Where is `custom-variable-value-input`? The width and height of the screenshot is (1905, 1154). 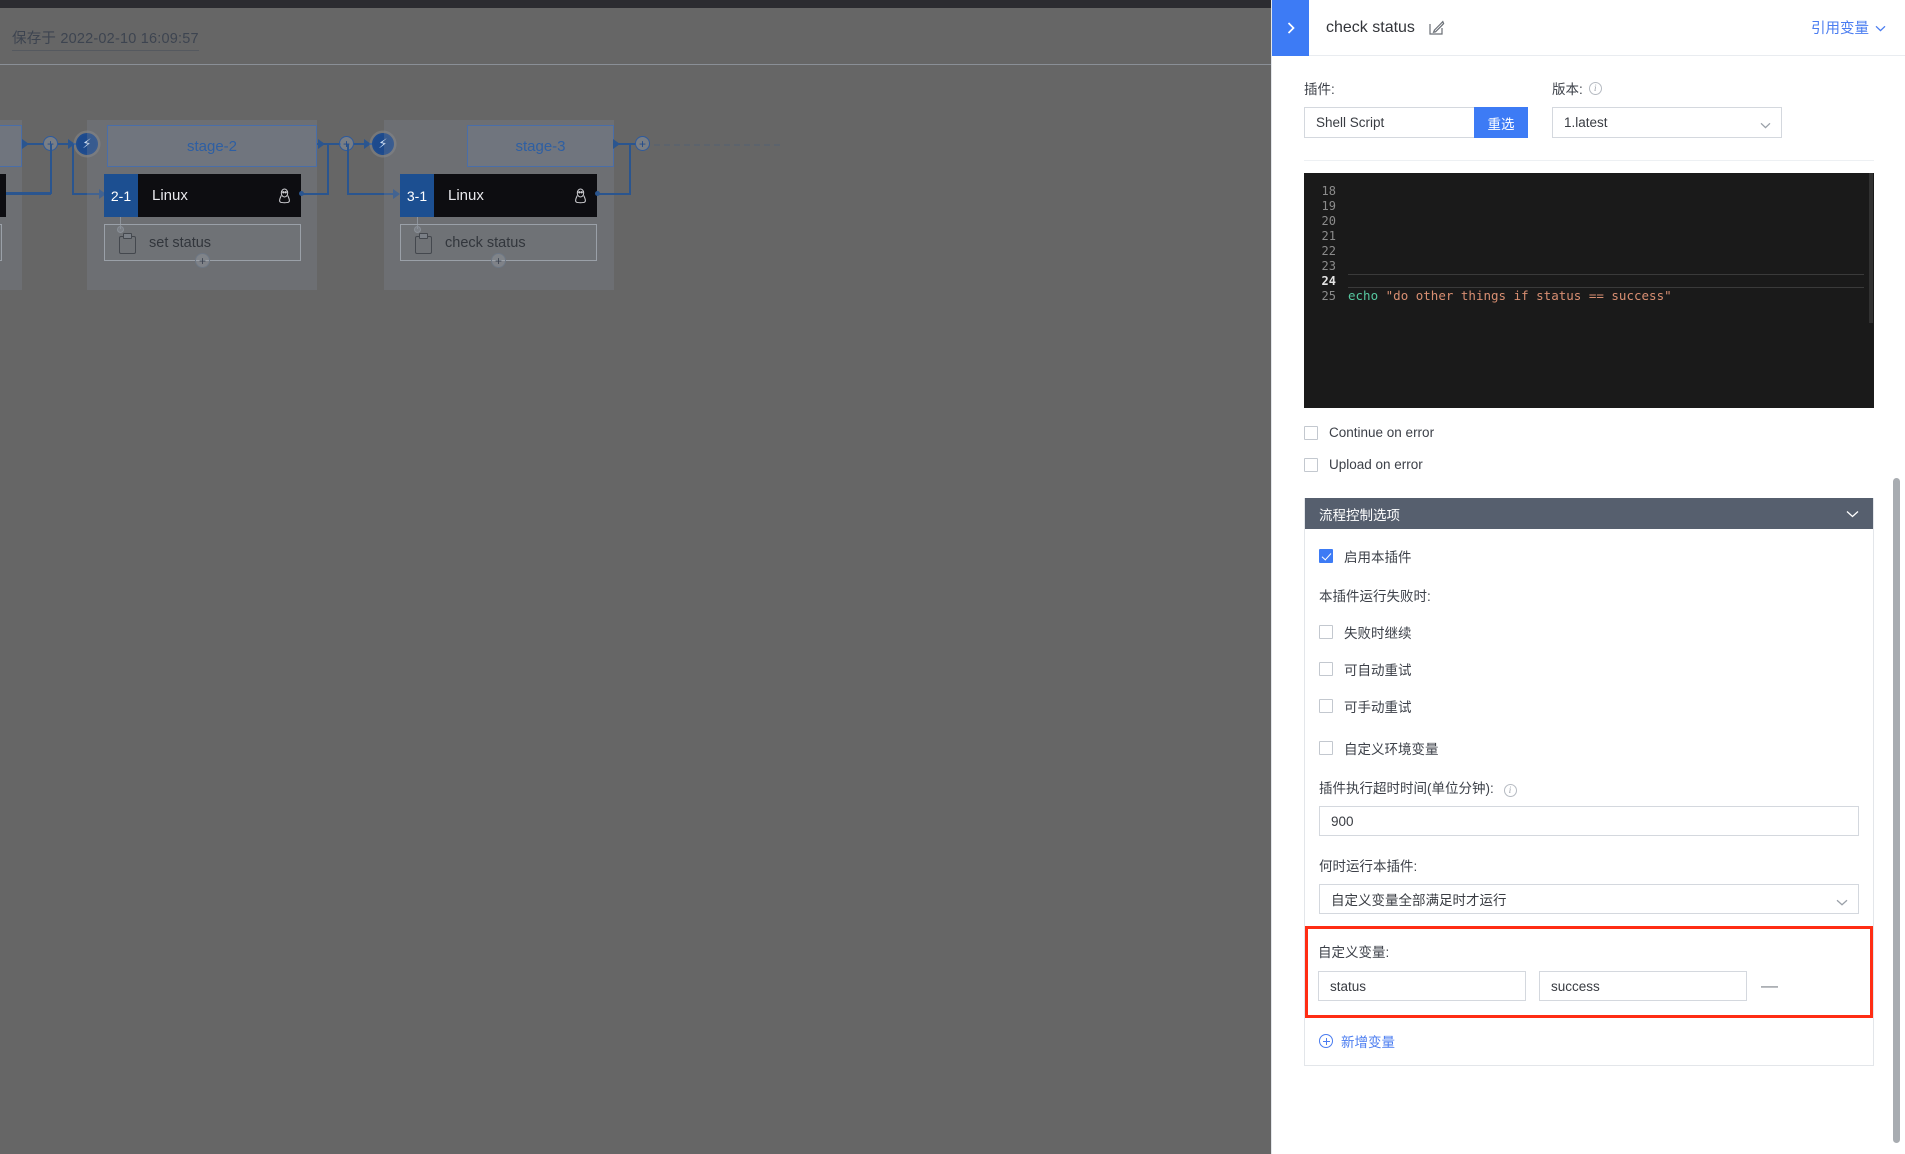 custom-variable-value-input is located at coordinates (1643, 986).